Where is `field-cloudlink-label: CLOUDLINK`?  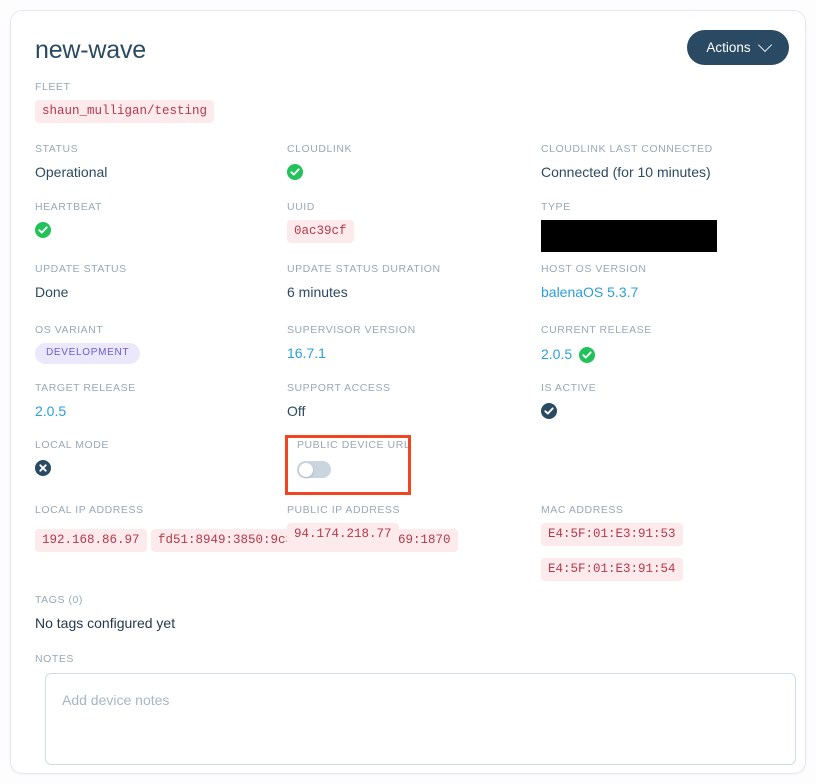 field-cloudlink-label: CLOUDLINK is located at coordinates (320, 149).